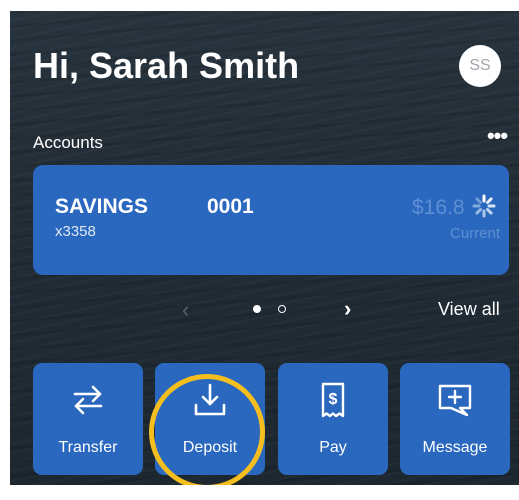  What do you see at coordinates (207, 429) in the screenshot?
I see `deposit-highlight-circle` at bounding box center [207, 429].